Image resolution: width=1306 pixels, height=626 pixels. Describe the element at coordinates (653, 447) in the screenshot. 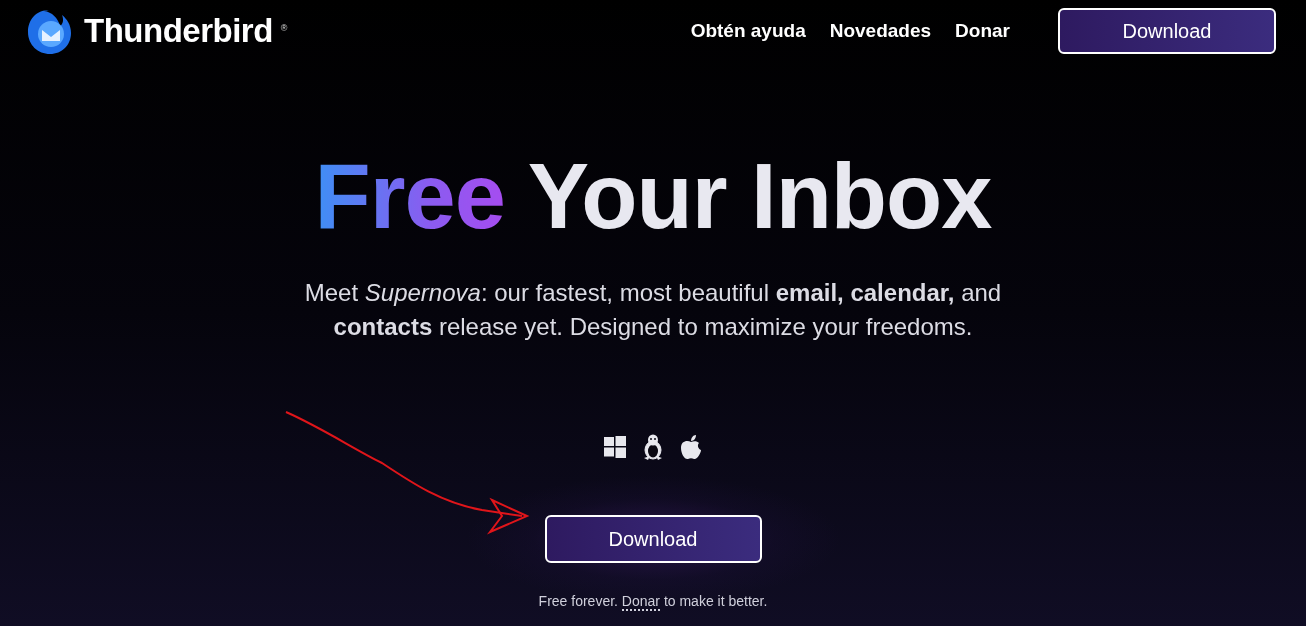

I see `penguin-icon` at that location.